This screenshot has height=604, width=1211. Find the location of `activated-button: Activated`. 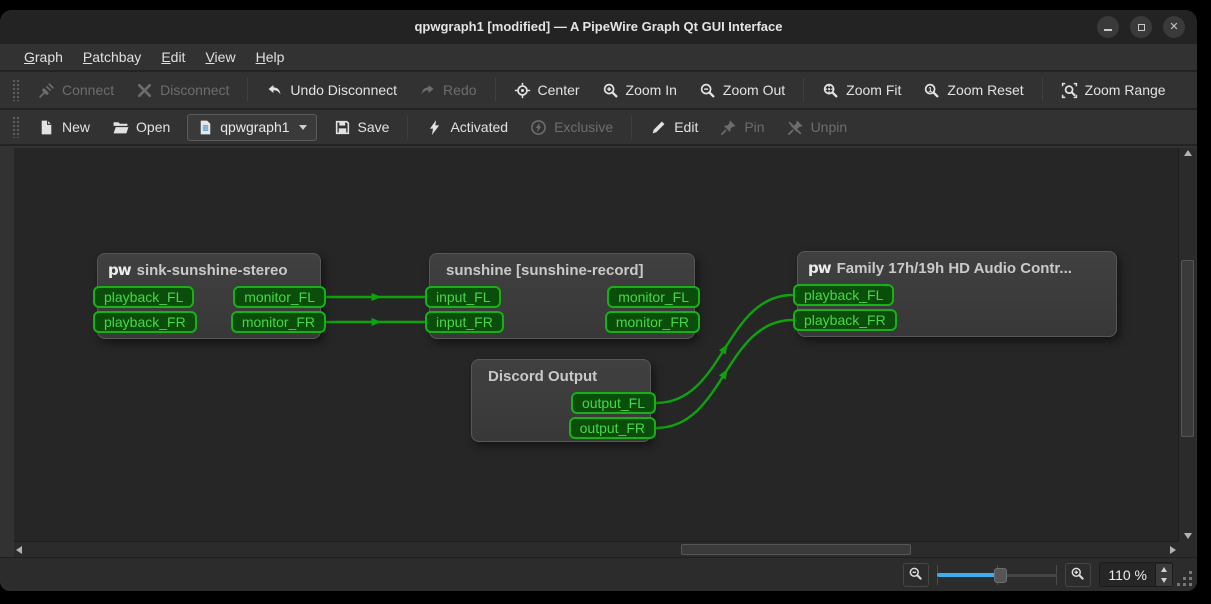

activated-button: Activated is located at coordinates (467, 127).